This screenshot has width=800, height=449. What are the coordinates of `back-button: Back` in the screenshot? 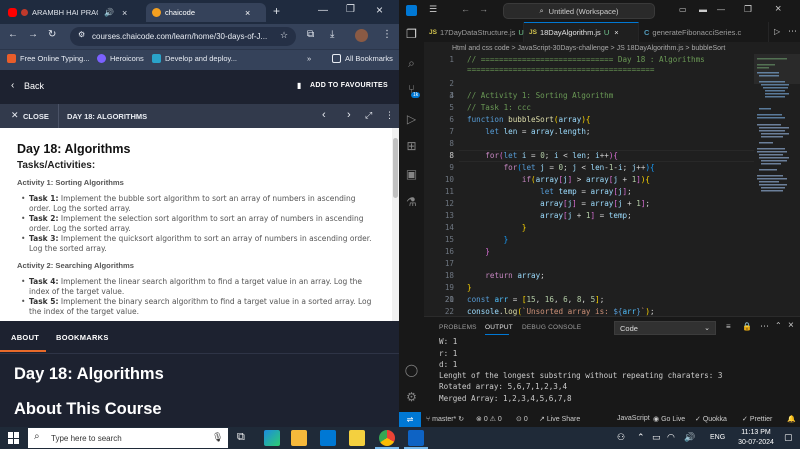 It's located at (34, 86).